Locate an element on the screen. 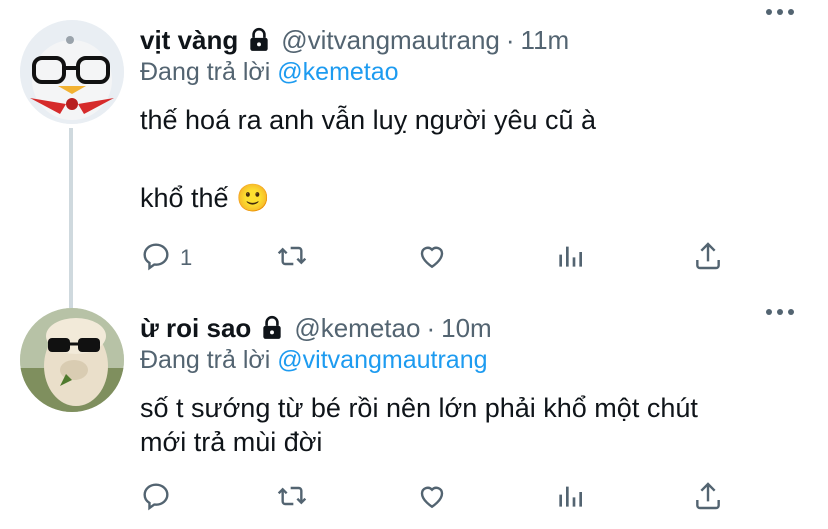 This screenshot has width=828, height=529. tweet-header: ừ roi sao @kemetao · 10m is located at coordinates (316, 328).